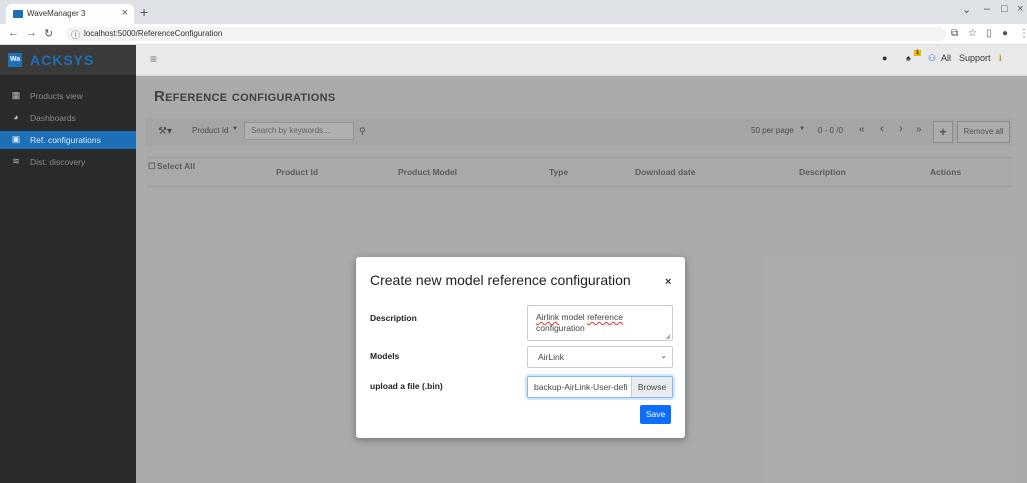  I want to click on share-icon: ⧉, so click(954, 33).